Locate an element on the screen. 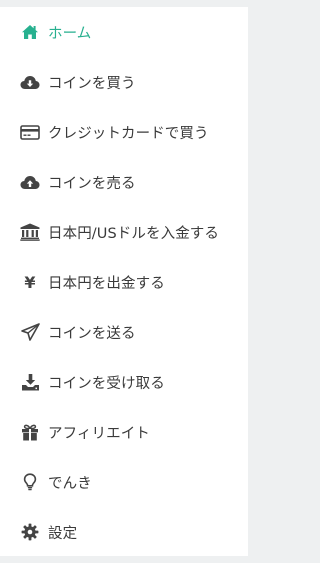  sidebar-item-affiliate: アフィリエイト is located at coordinates (124, 432).